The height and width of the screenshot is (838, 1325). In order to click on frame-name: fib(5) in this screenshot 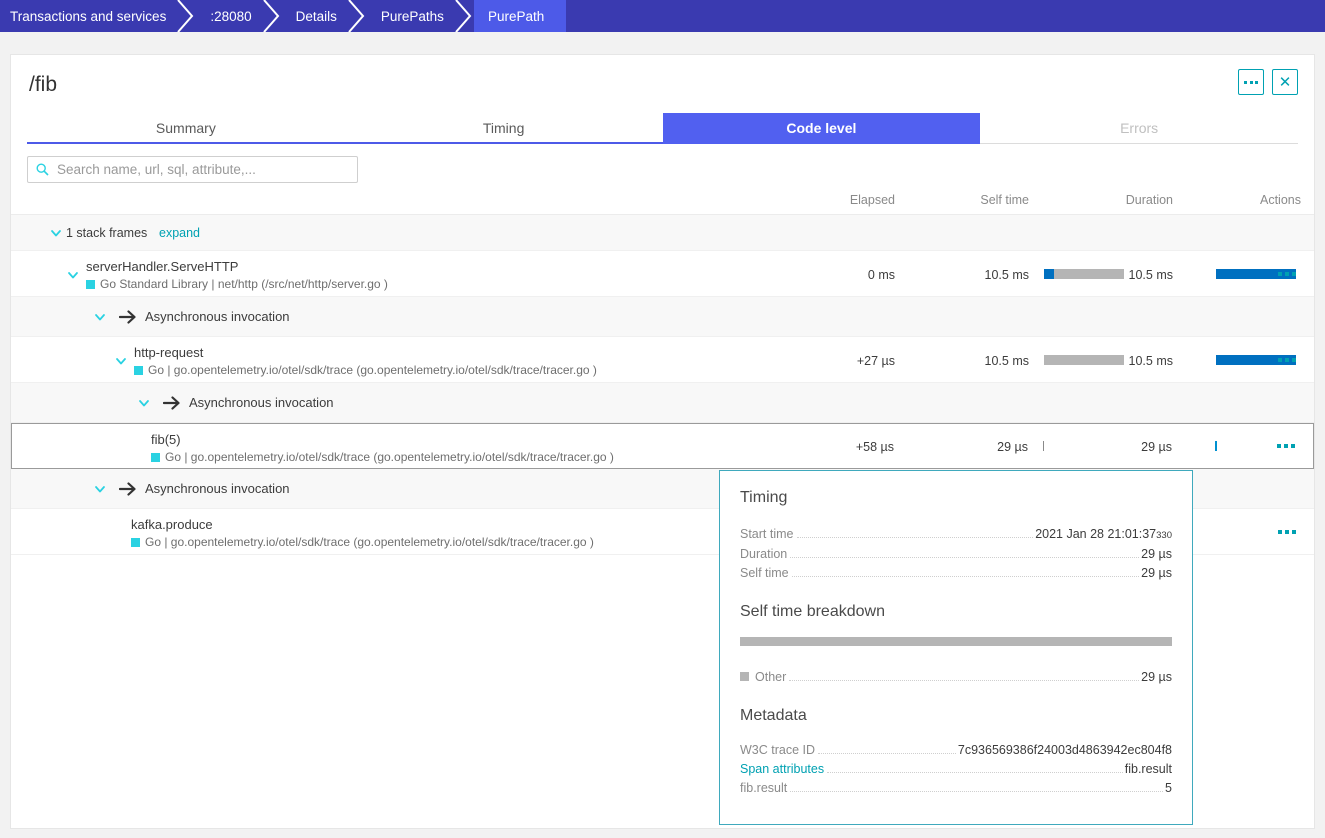, I will do `click(166, 439)`.